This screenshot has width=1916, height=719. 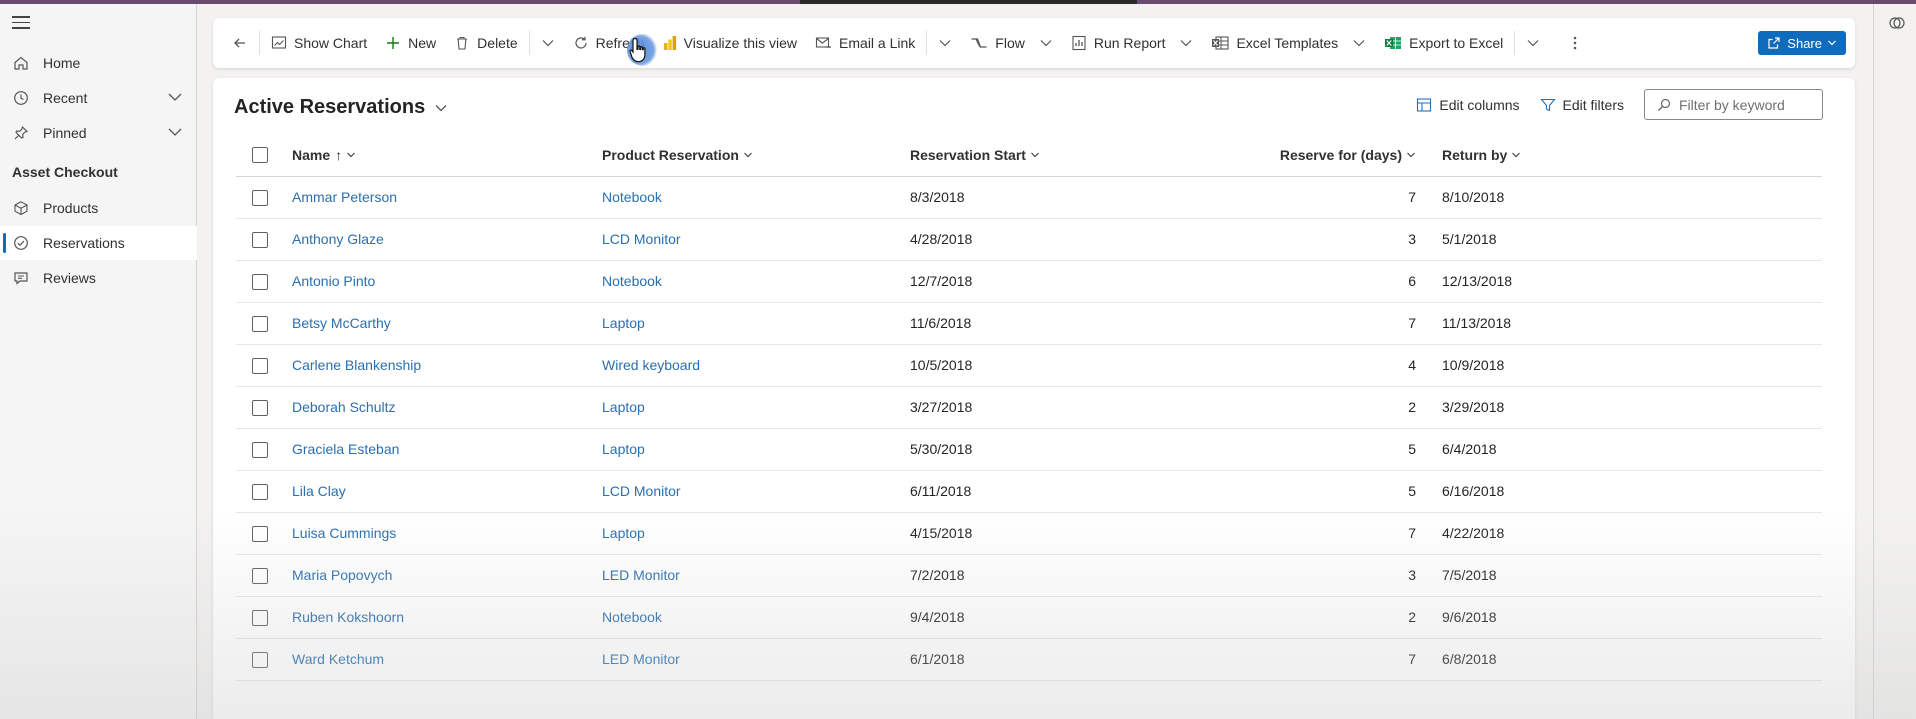 What do you see at coordinates (1029, 449) in the screenshot?
I see `table-row: Graciela Esteban Laptop 5/30/2018 5 6/4/2018` at bounding box center [1029, 449].